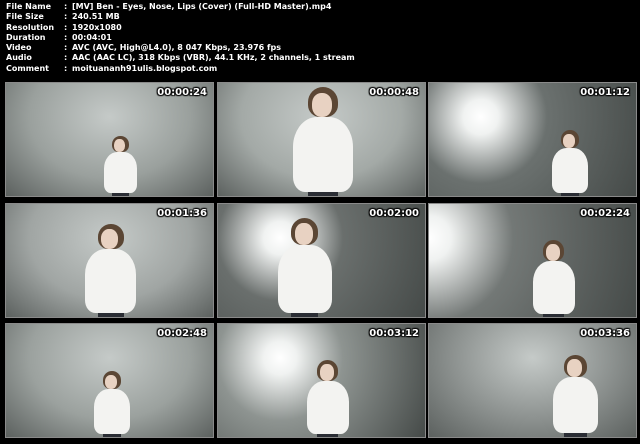 The image size is (640, 444). Describe the element at coordinates (605, 92) in the screenshot. I see `thumbnail-timestamp: 00:01:12` at that location.